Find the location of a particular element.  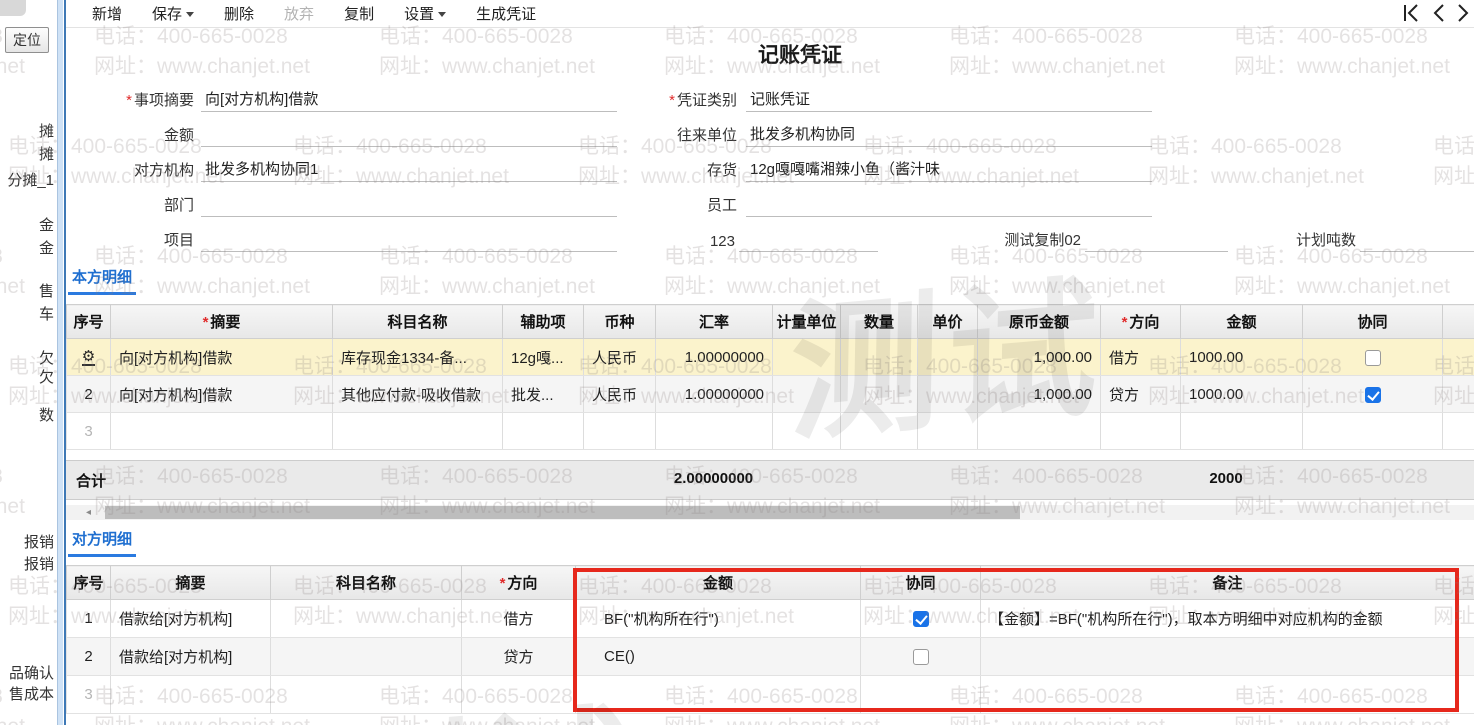

generate-voucher-button: 生成凭证 is located at coordinates (506, 13).